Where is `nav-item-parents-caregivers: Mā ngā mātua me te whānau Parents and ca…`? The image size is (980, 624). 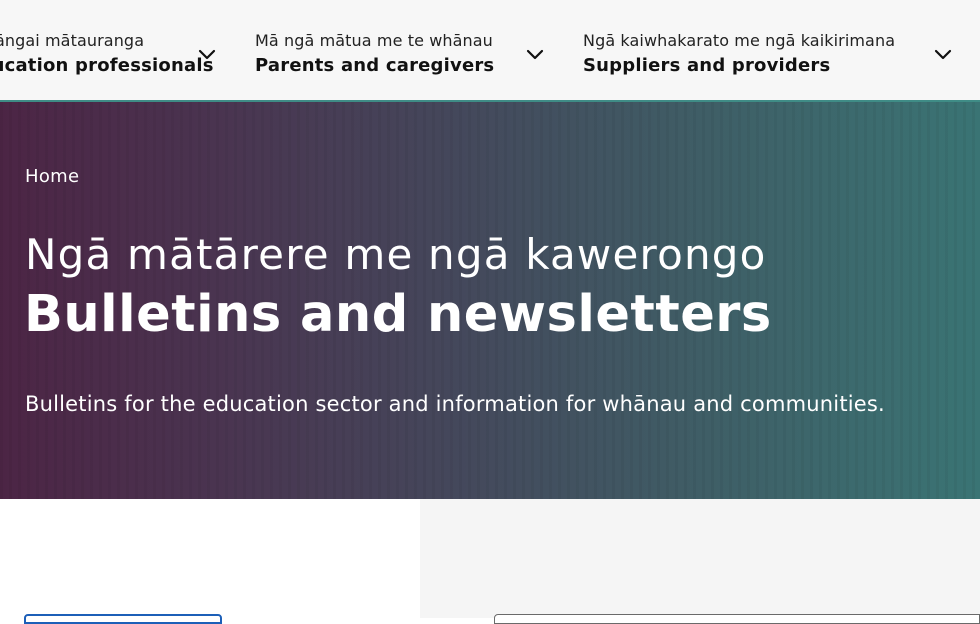
nav-item-parents-caregivers: Mā ngā mātua me te whānau Parents and ca… is located at coordinates (374, 55).